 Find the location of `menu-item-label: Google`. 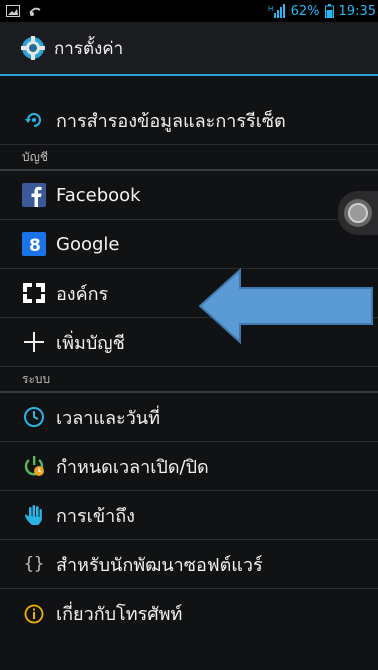

menu-item-label: Google is located at coordinates (88, 244).